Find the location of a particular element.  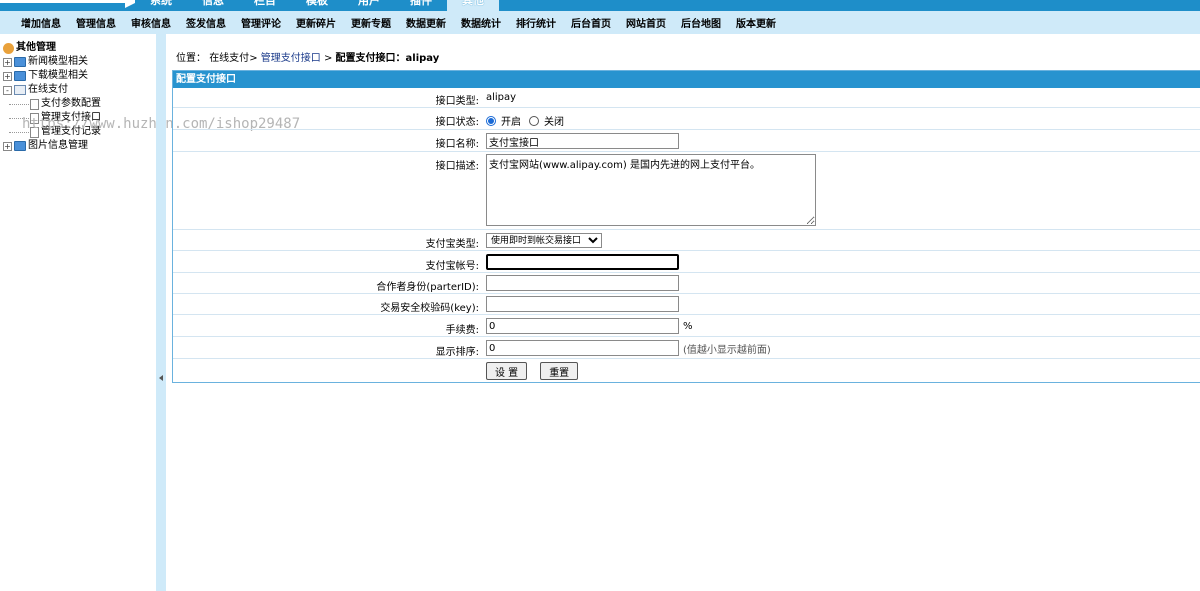

tree-item-label: 支付参数配置 is located at coordinates (71, 103).